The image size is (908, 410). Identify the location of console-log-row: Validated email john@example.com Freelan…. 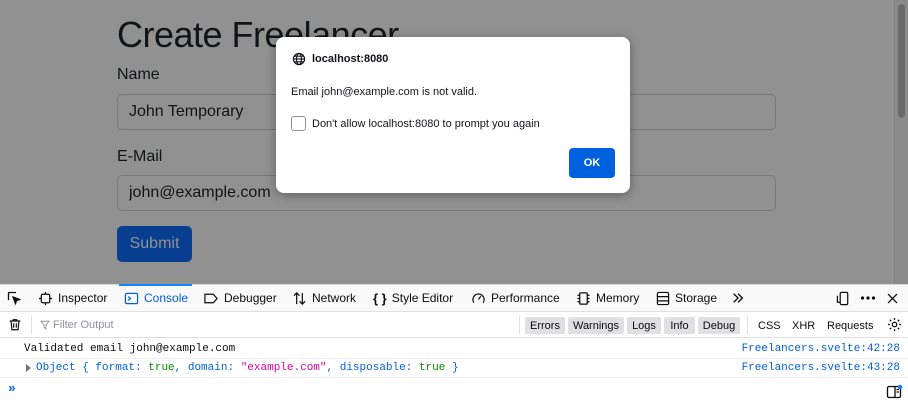
(454, 349).